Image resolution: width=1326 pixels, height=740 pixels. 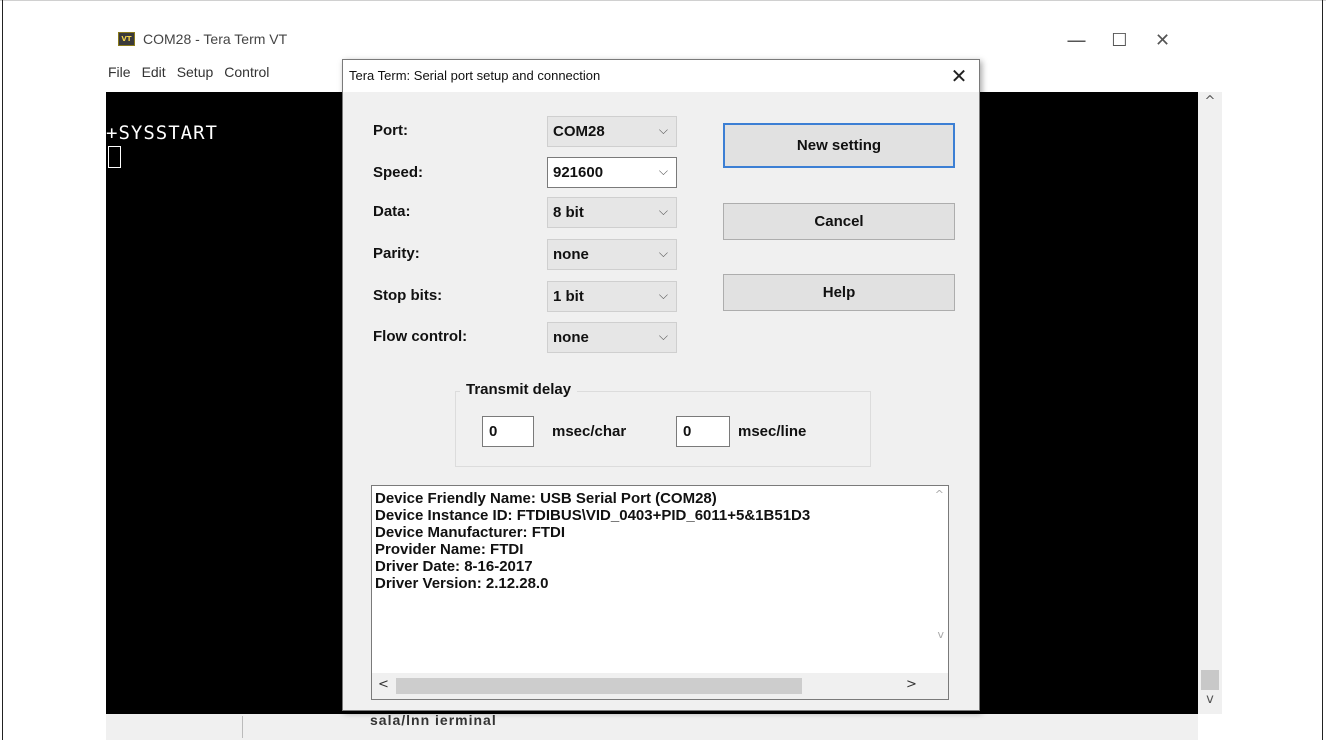 What do you see at coordinates (383, 684) in the screenshot?
I see `scroll-left-icon: <` at bounding box center [383, 684].